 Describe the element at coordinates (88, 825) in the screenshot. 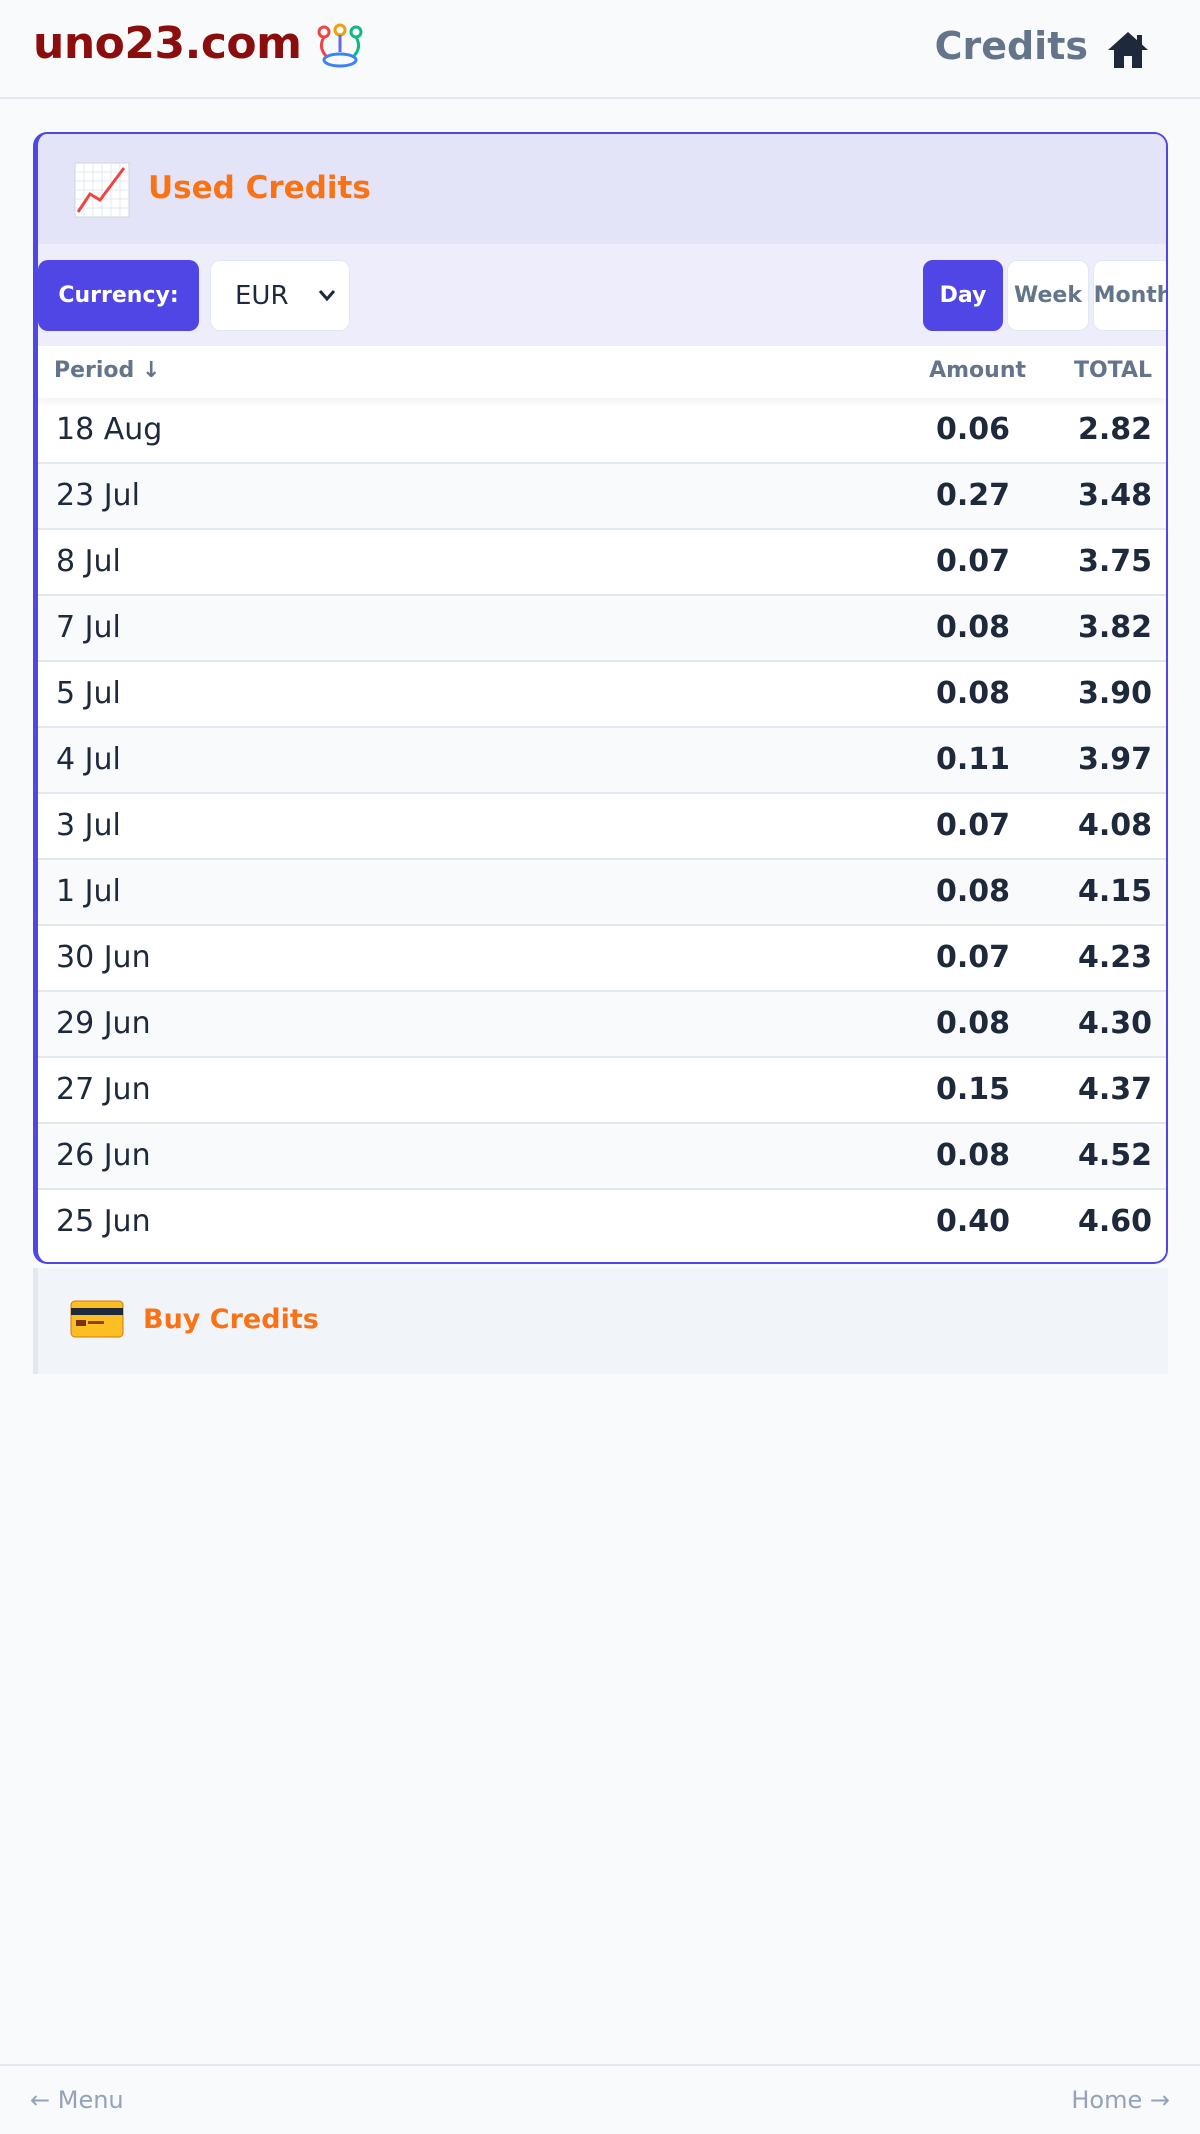

I see `row-period: 3 Jul` at that location.